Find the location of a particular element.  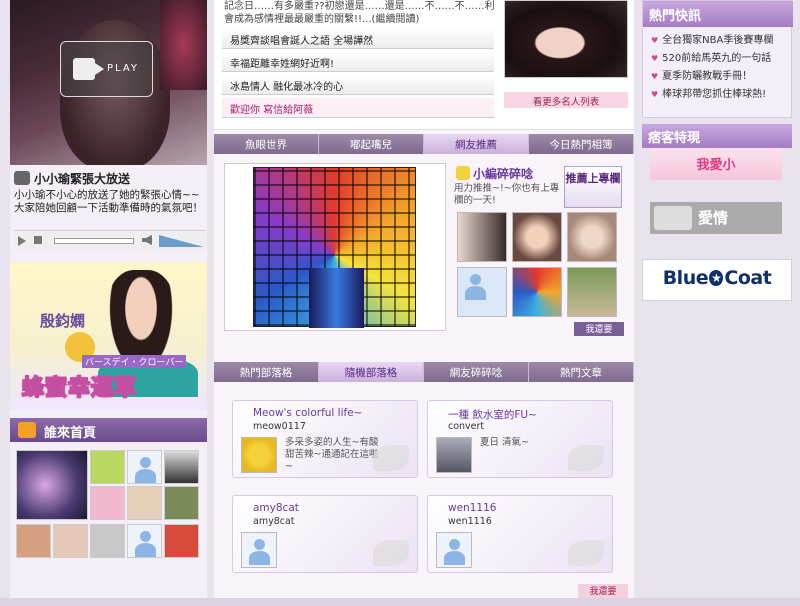

play-button: PLAY is located at coordinates (106, 69).